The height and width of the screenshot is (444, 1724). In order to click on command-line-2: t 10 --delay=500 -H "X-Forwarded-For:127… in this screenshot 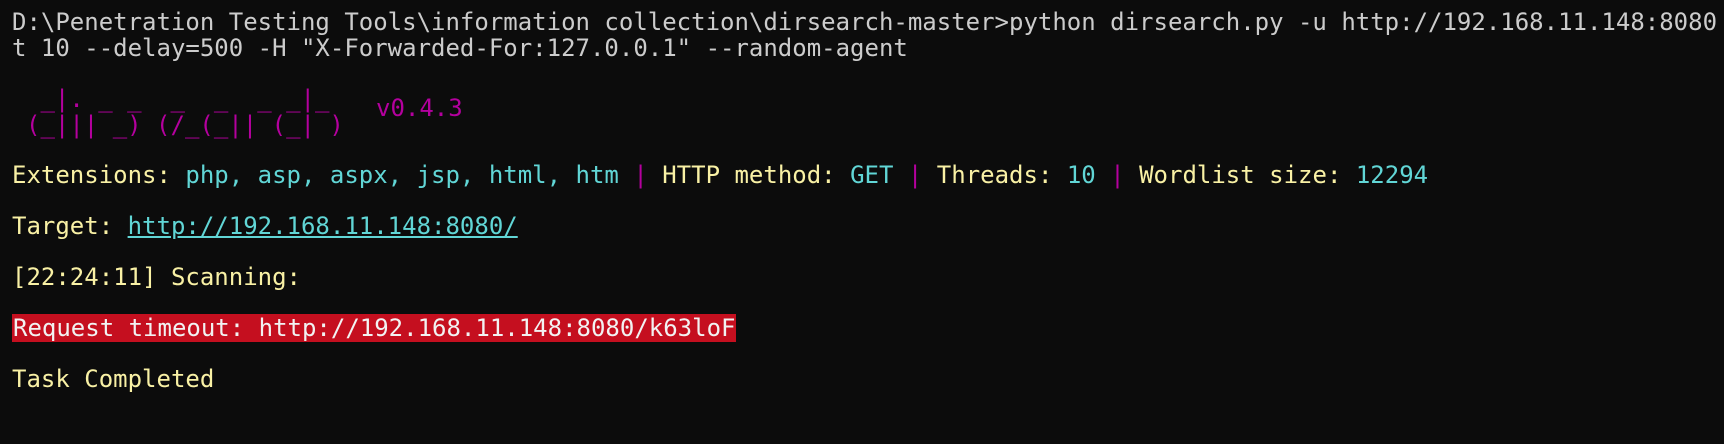, I will do `click(460, 48)`.